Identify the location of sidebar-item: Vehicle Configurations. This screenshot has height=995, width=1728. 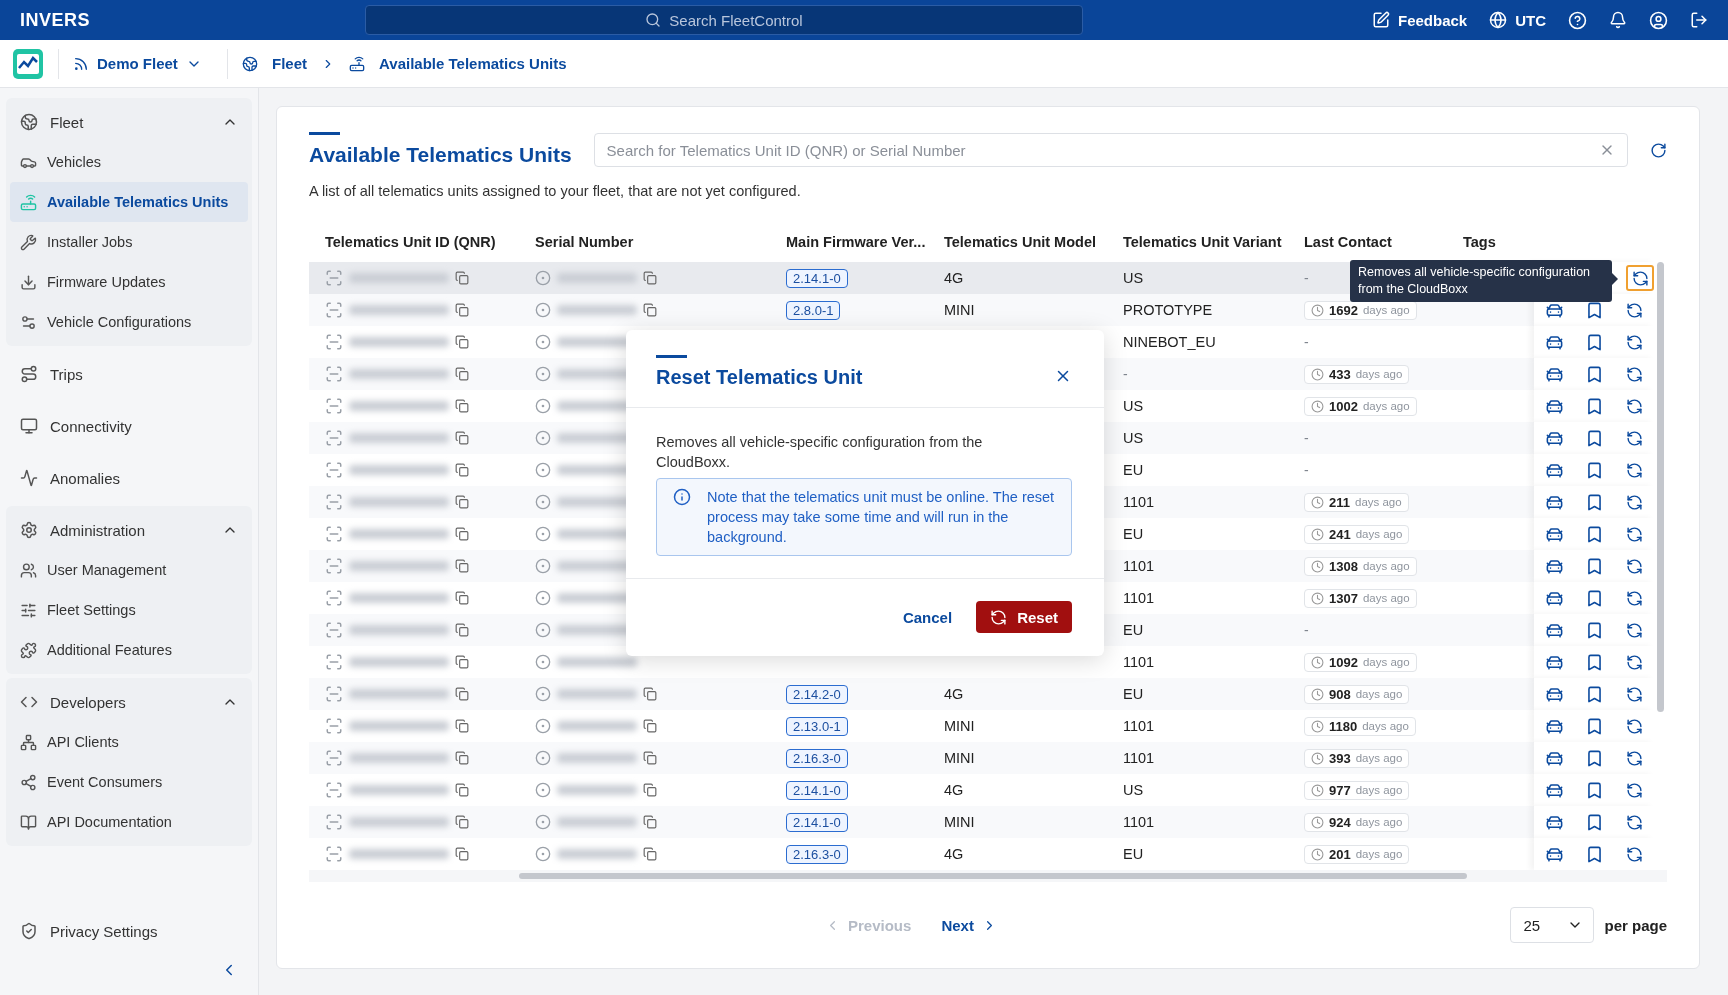
(129, 322).